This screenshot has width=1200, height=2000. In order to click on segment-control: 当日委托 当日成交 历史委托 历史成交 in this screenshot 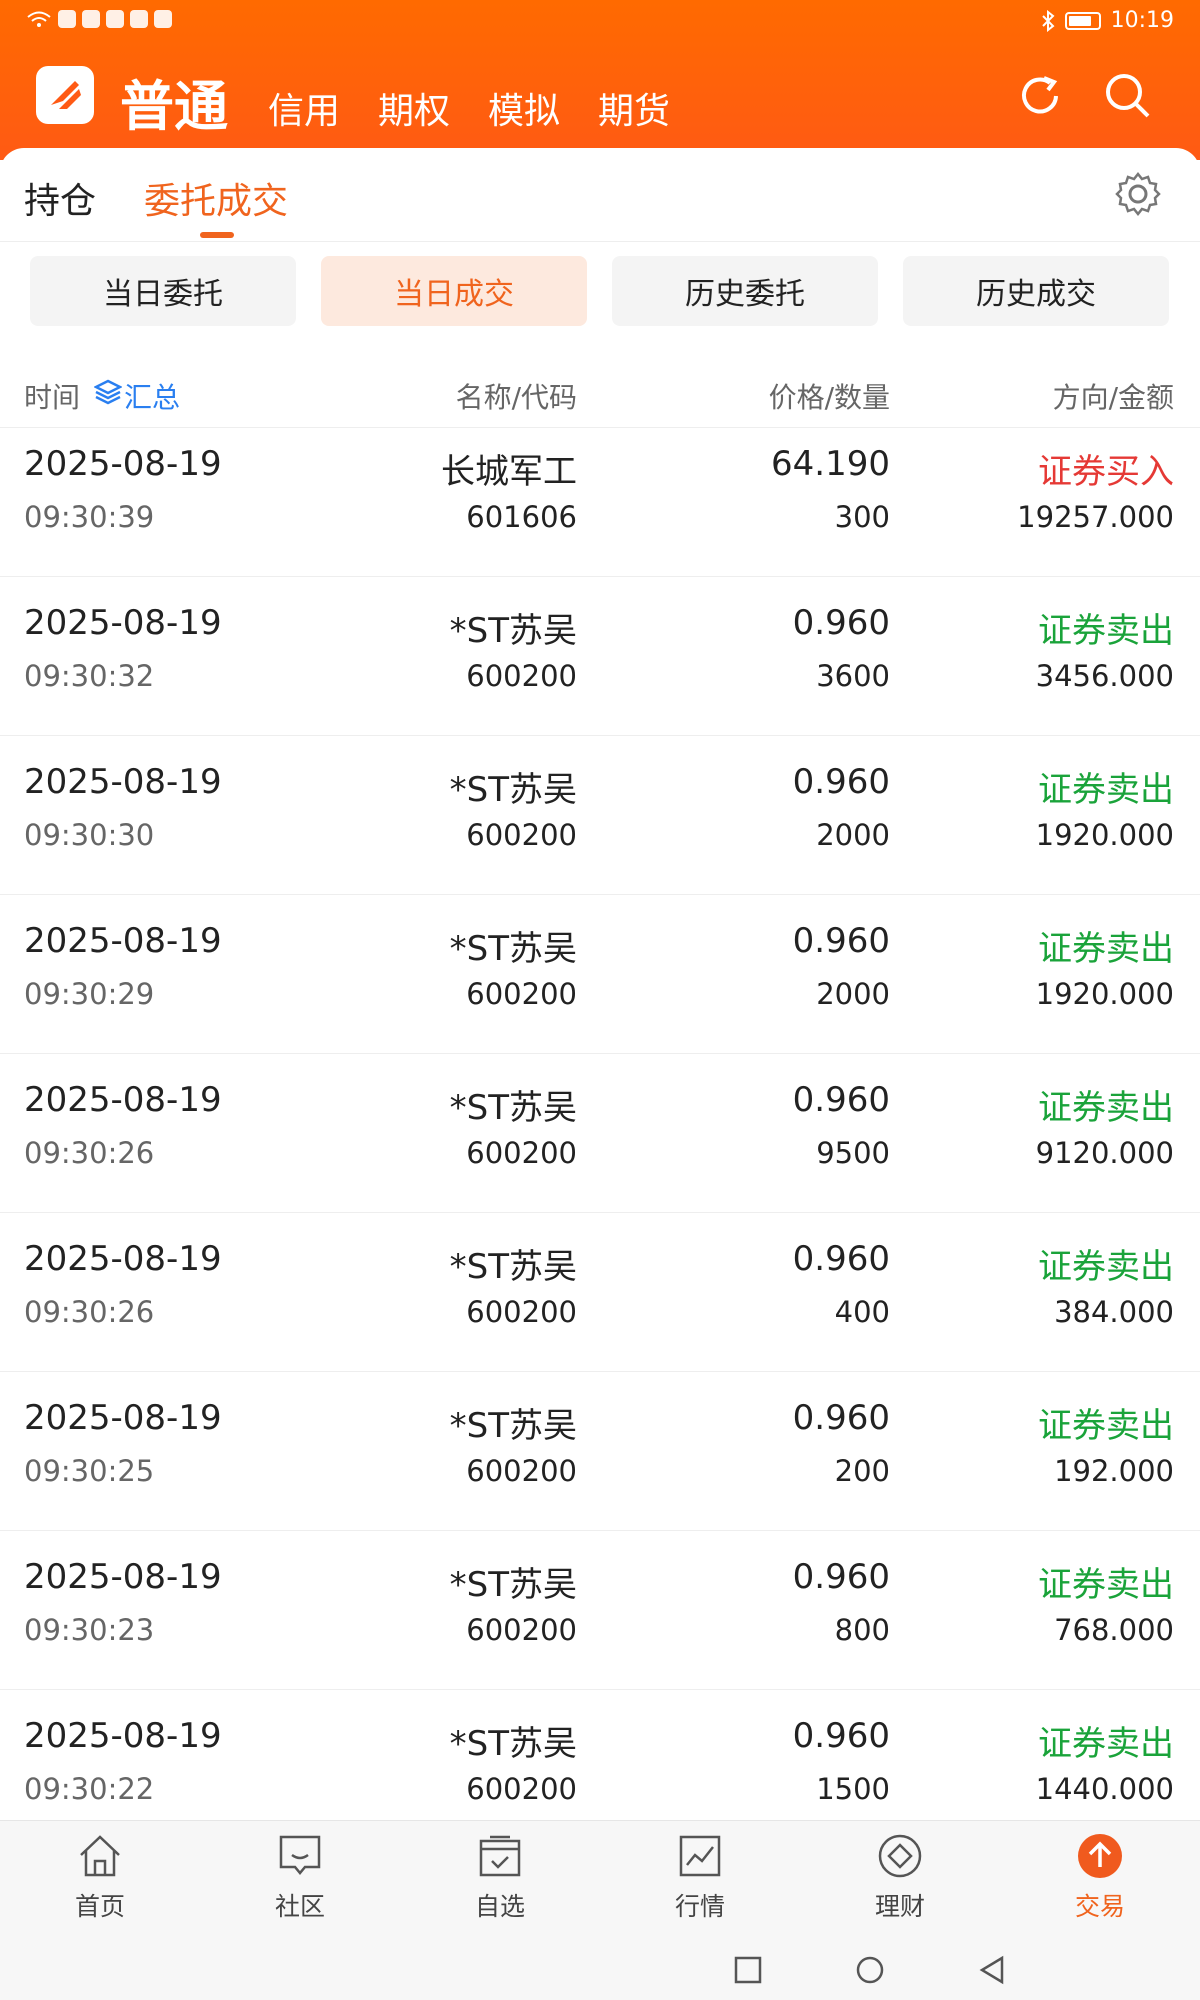, I will do `click(600, 291)`.